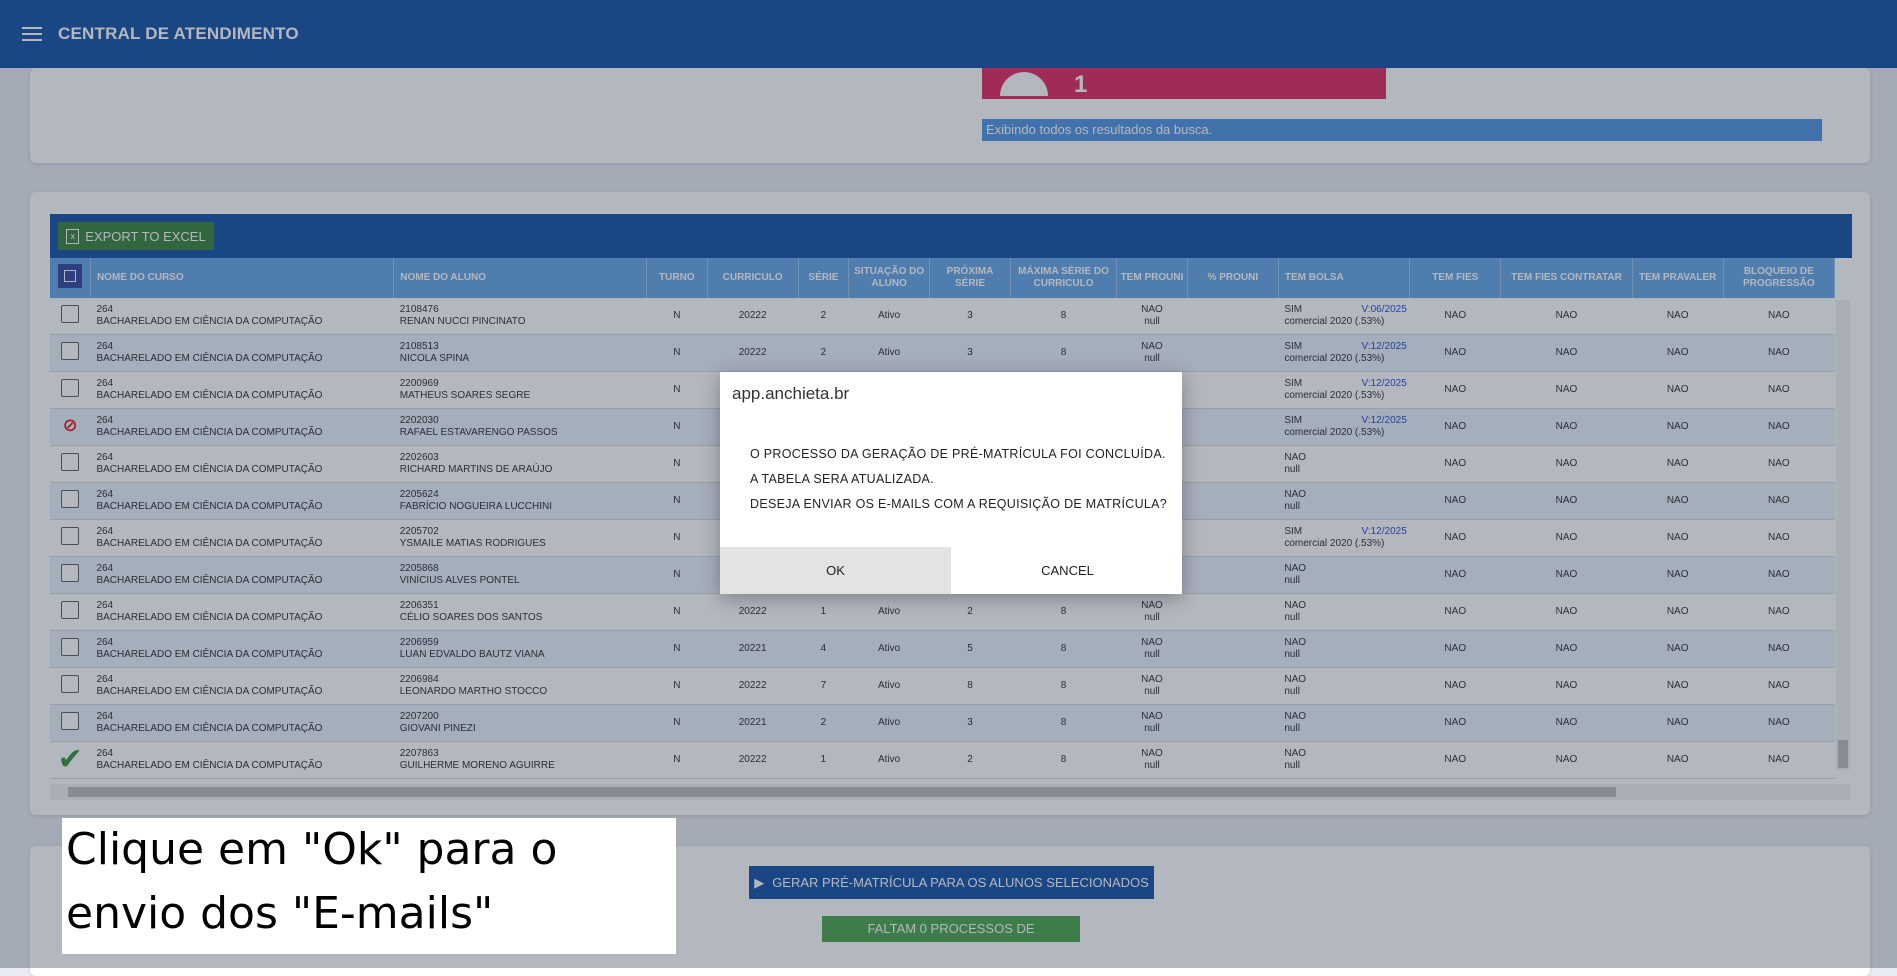  I want to click on dialog-ok-button: OK, so click(835, 570).